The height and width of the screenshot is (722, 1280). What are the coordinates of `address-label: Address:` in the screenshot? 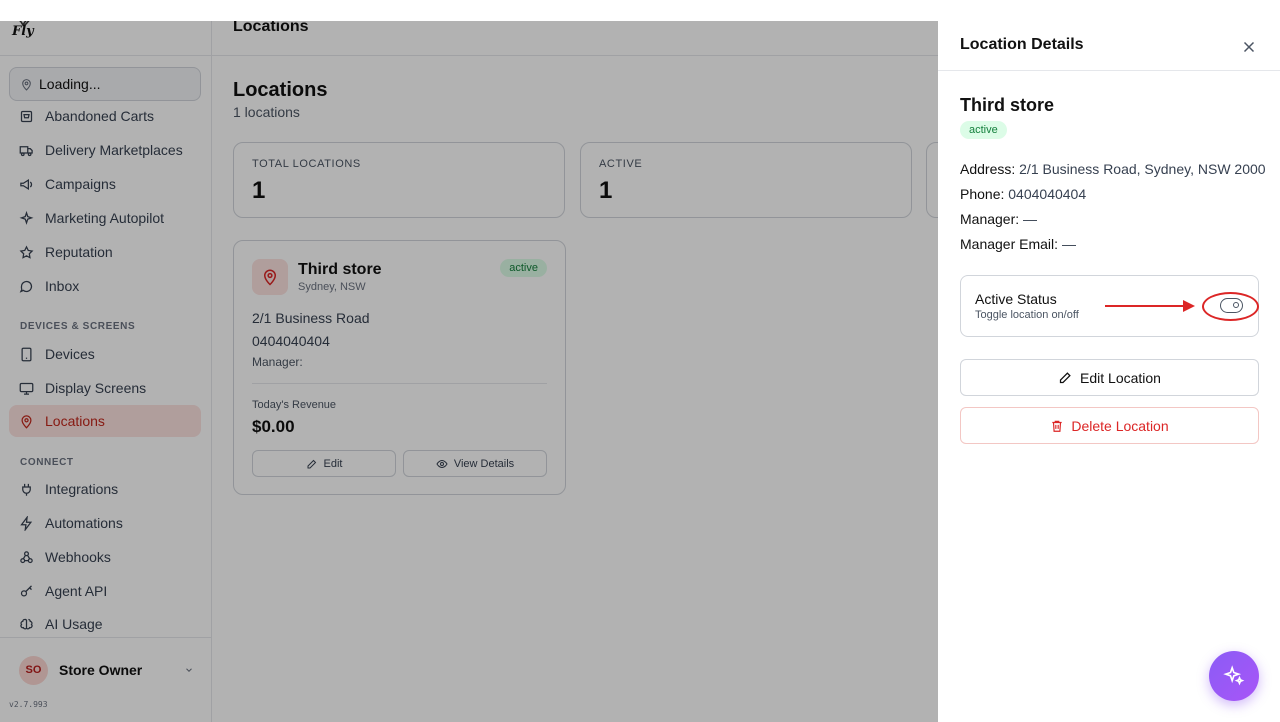 It's located at (988, 169).